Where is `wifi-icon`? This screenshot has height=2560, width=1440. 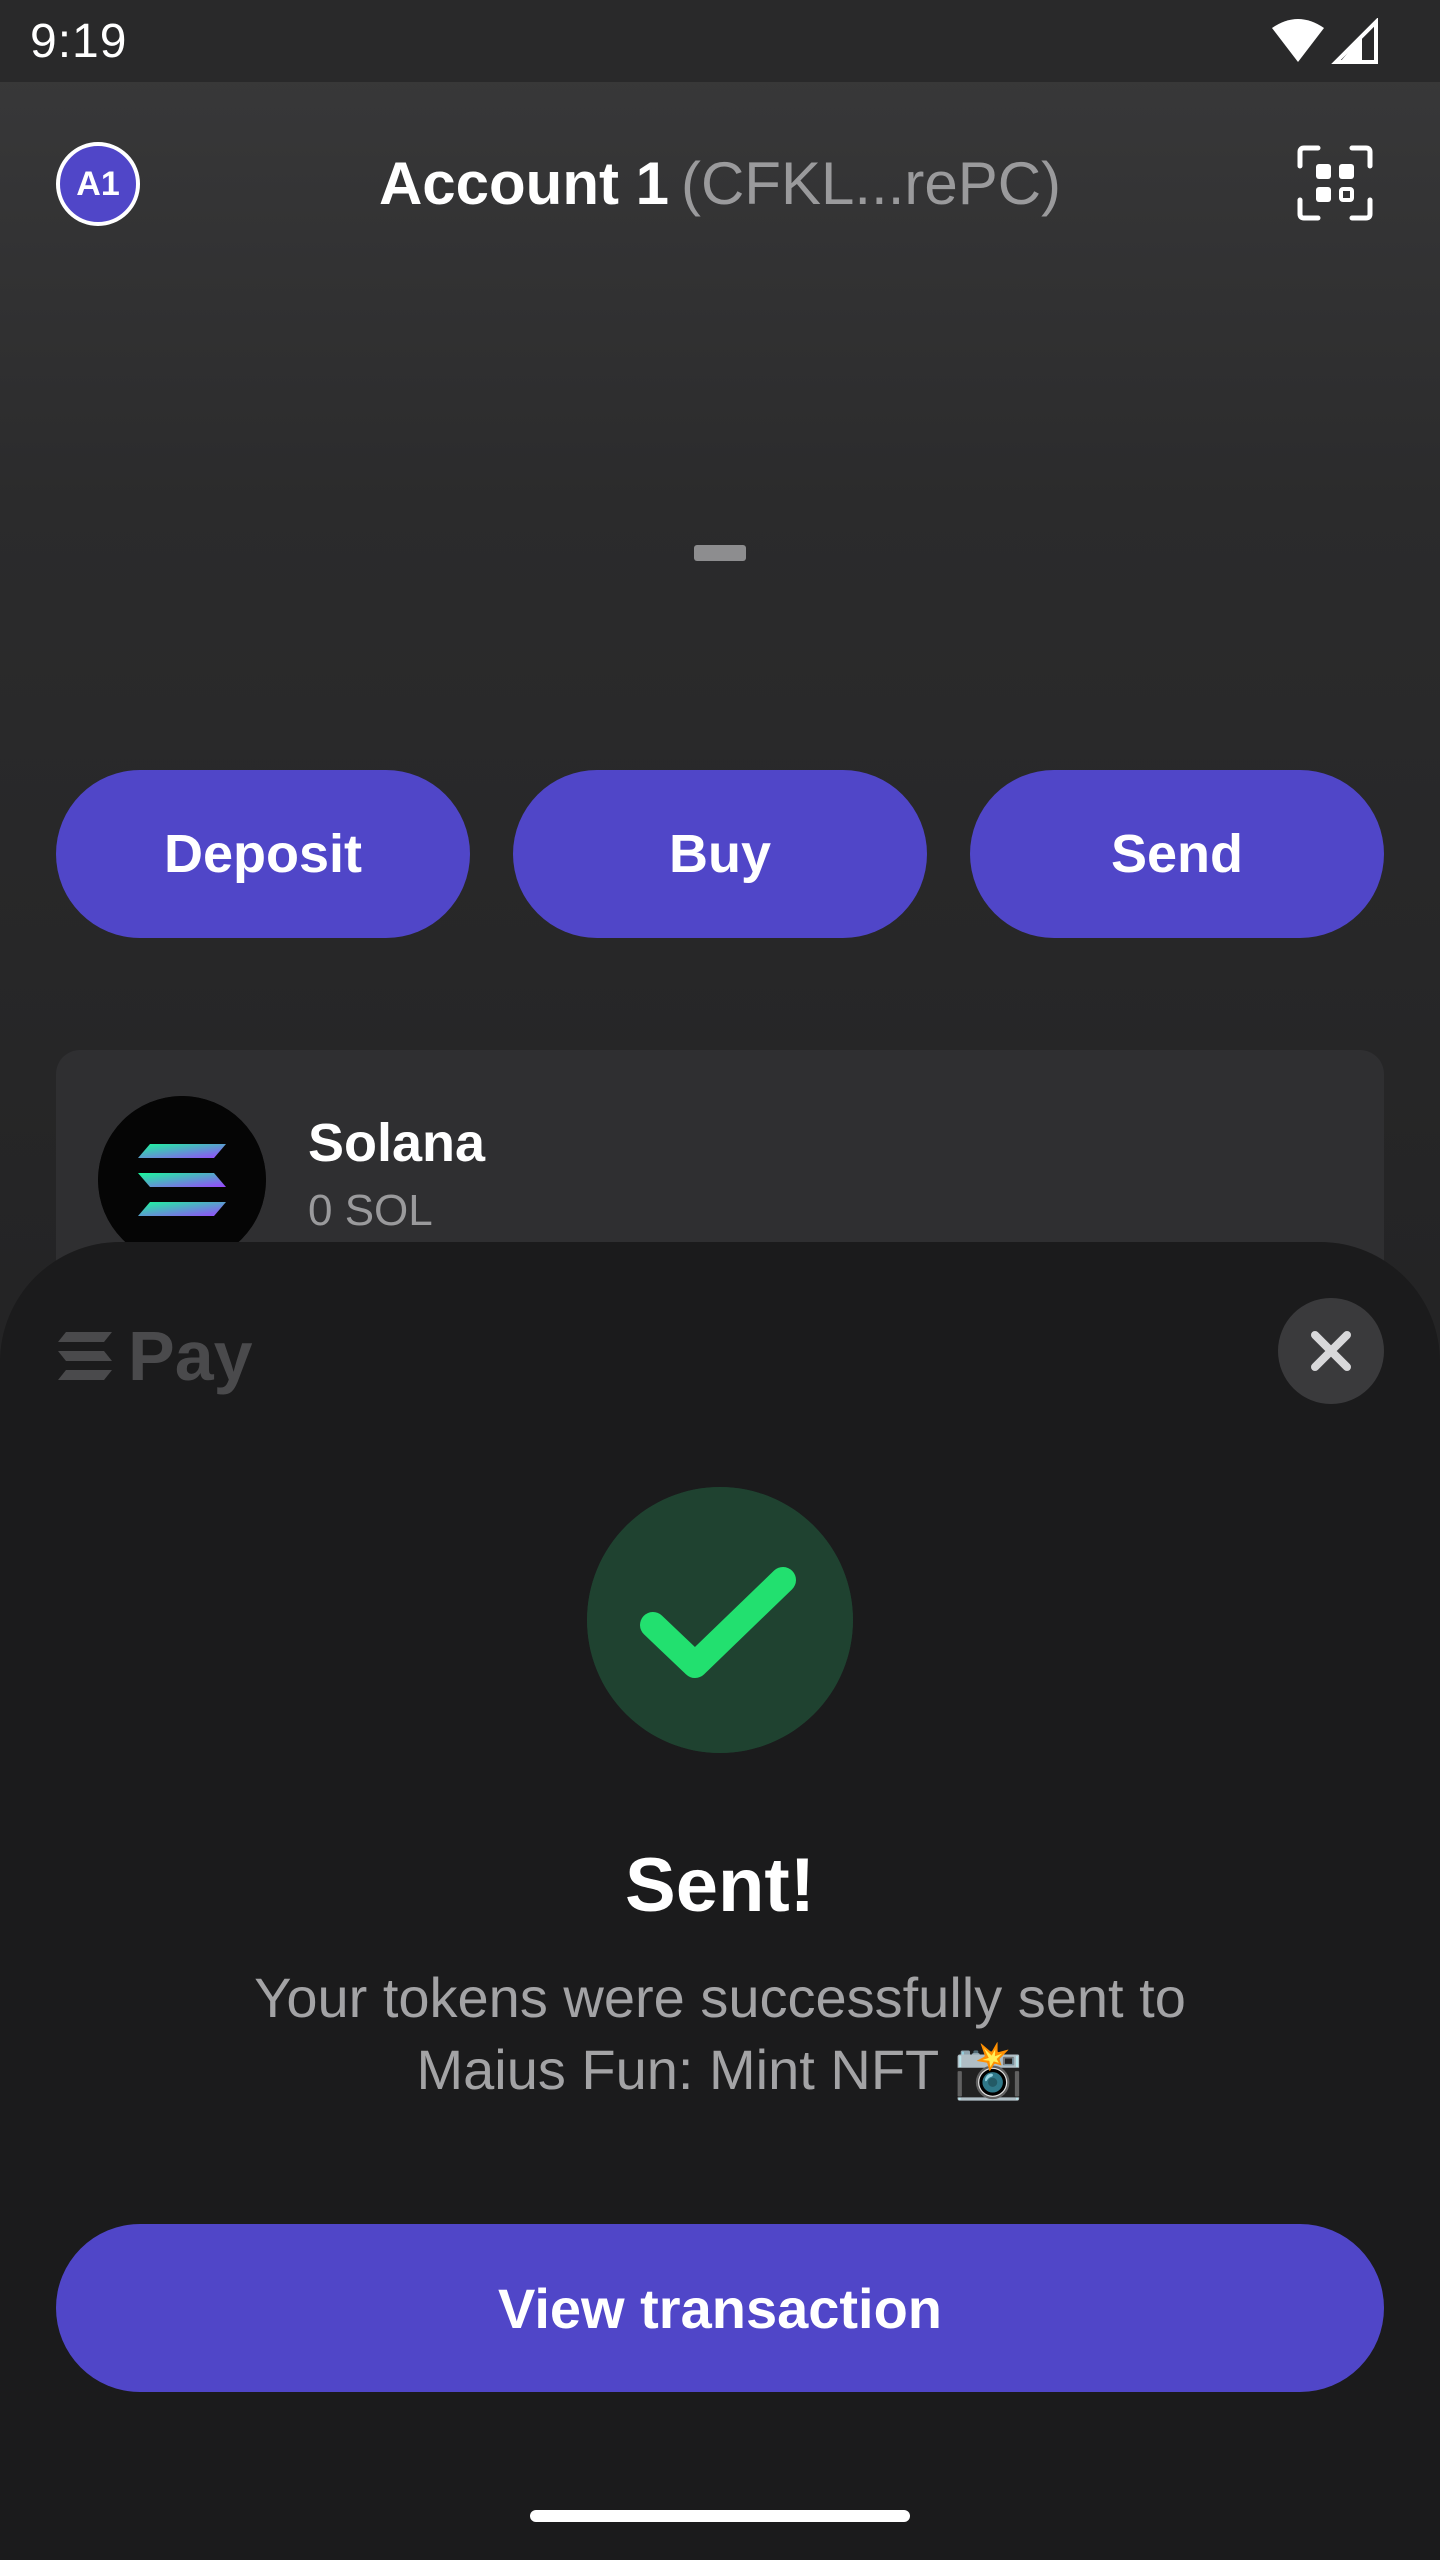 wifi-icon is located at coordinates (1298, 40).